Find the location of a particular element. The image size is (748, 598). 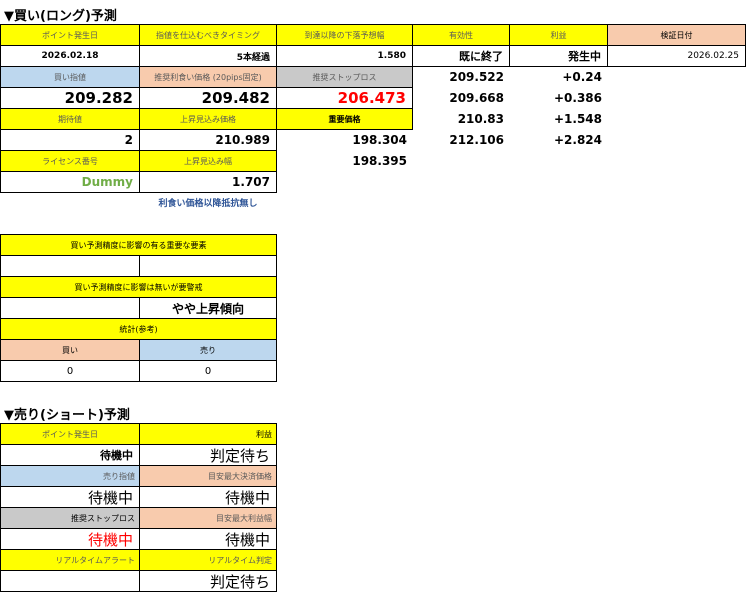

upside-price-value: 210.989 is located at coordinates (208, 140).